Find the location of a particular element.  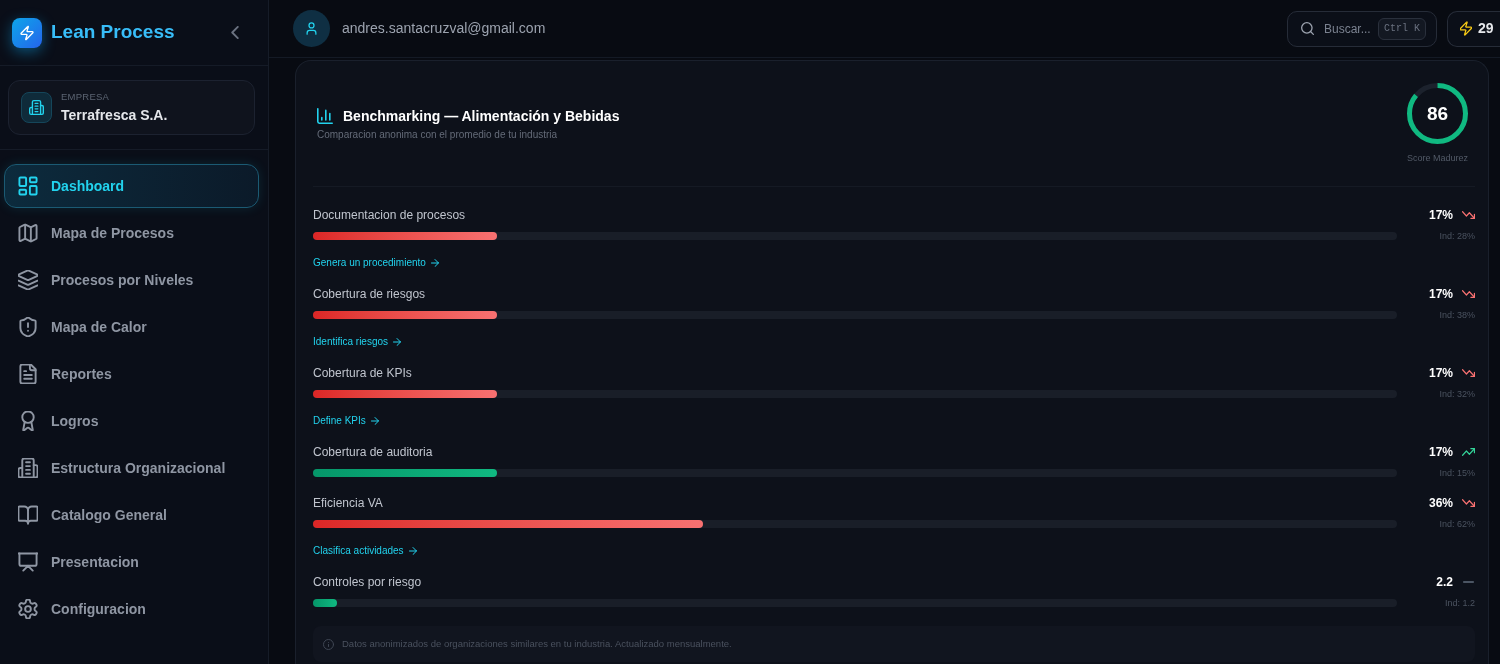

streak-button: 29 is located at coordinates (1473, 28).